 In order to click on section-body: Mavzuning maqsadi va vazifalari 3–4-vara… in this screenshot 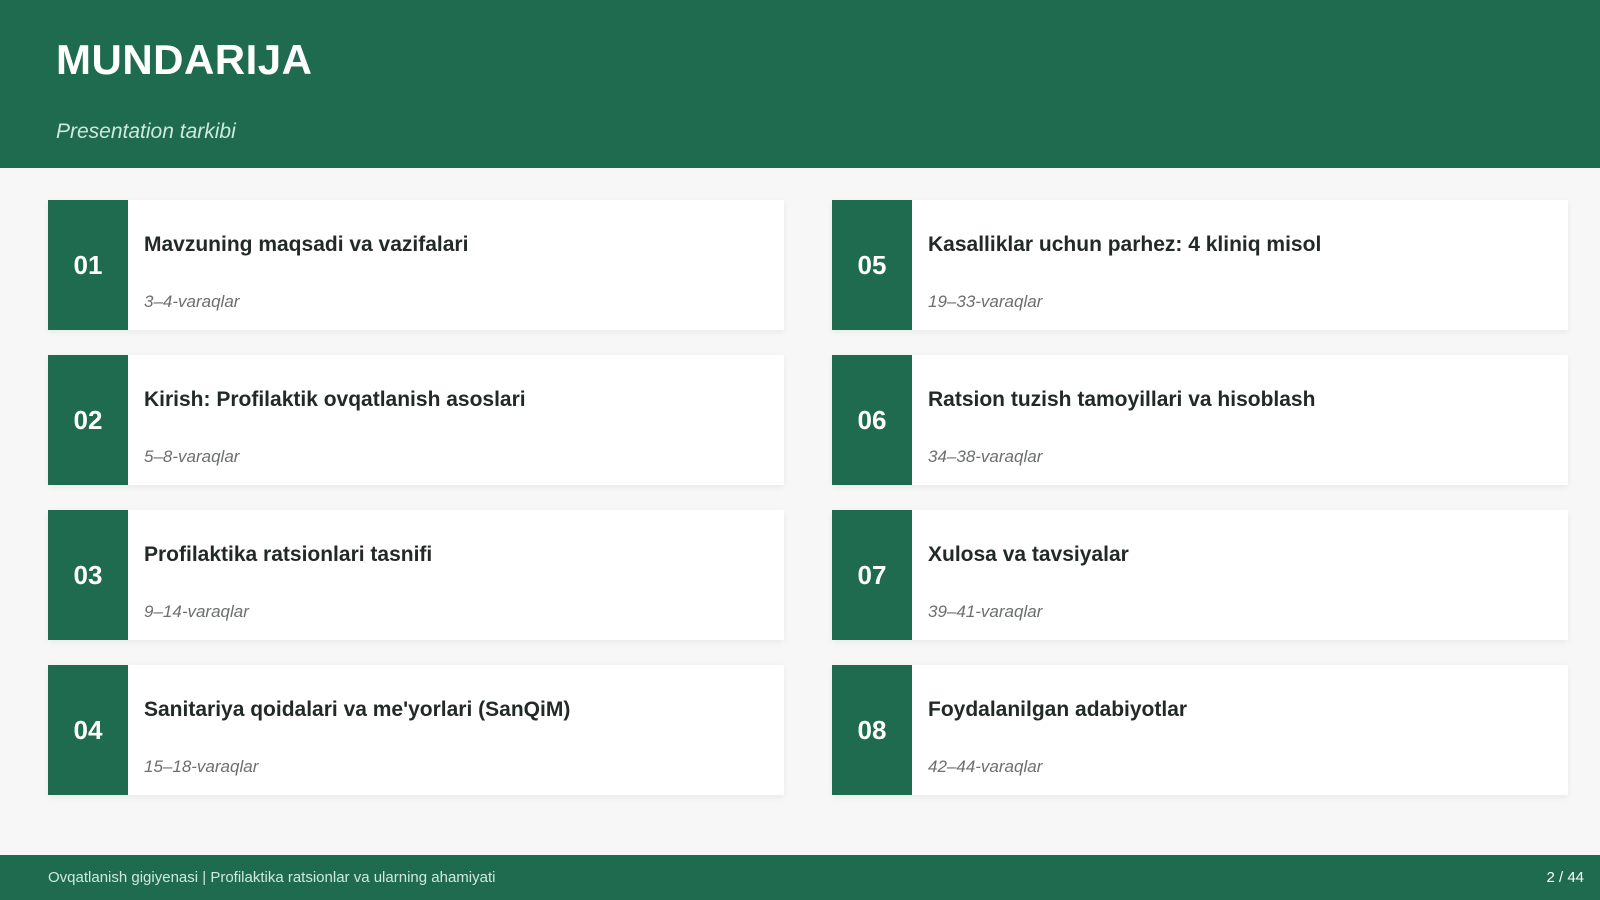, I will do `click(456, 265)`.